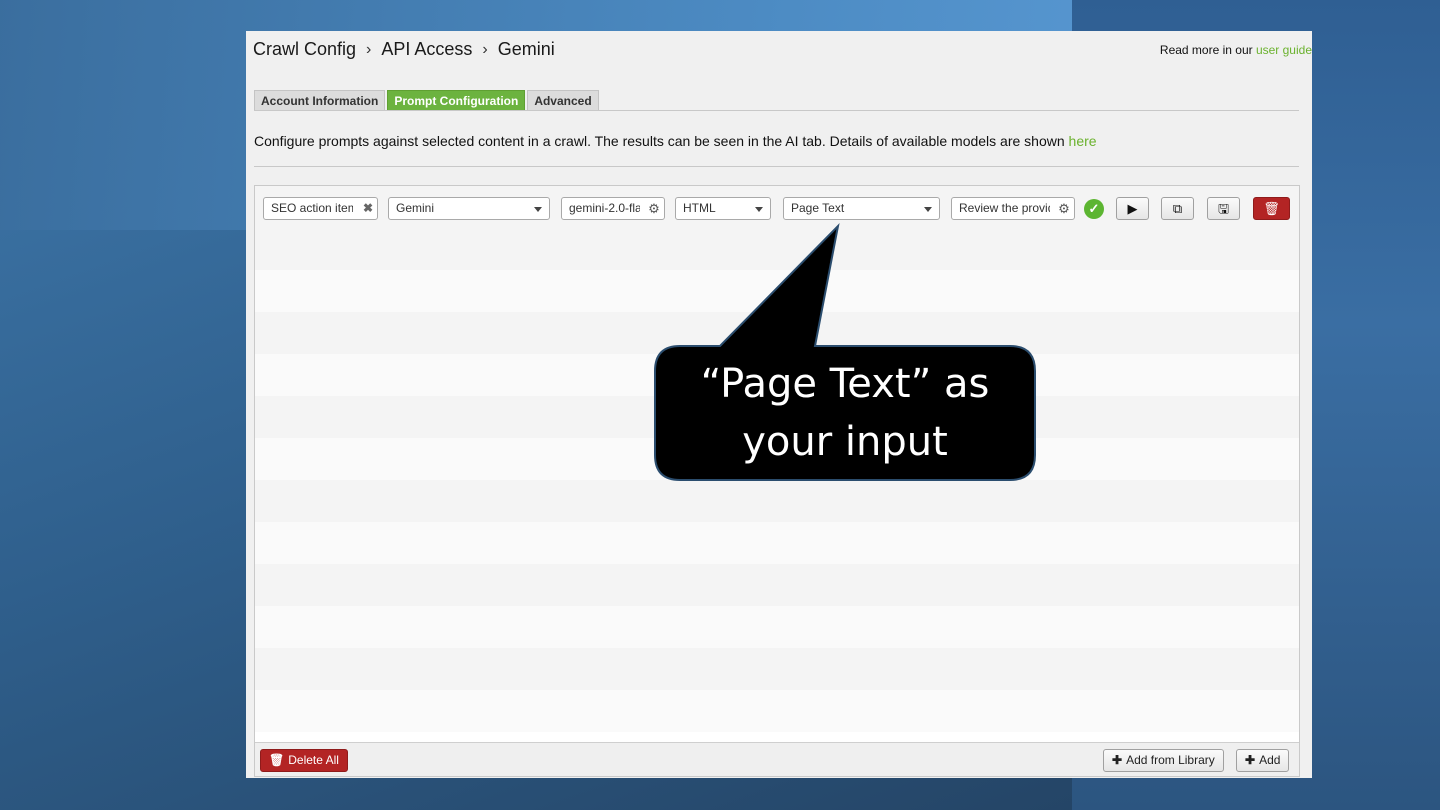 Image resolution: width=1440 pixels, height=810 pixels. What do you see at coordinates (861, 208) in the screenshot?
I see `input-source-select: Page Text` at bounding box center [861, 208].